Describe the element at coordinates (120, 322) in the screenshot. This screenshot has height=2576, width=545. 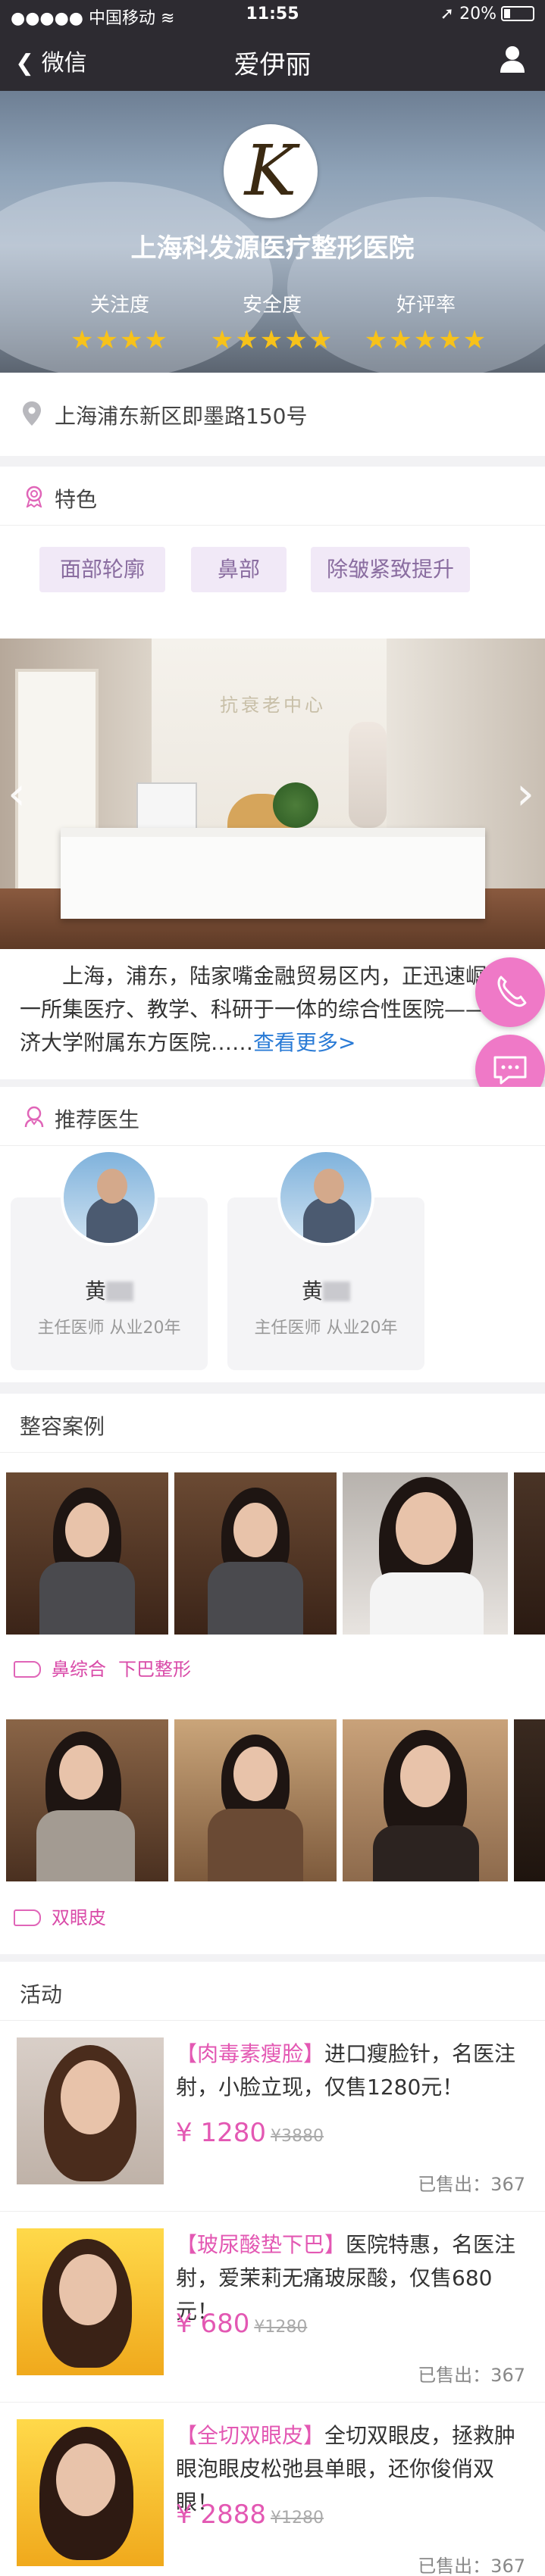
I see `metric-attention: 关注度 ★★★★` at that location.